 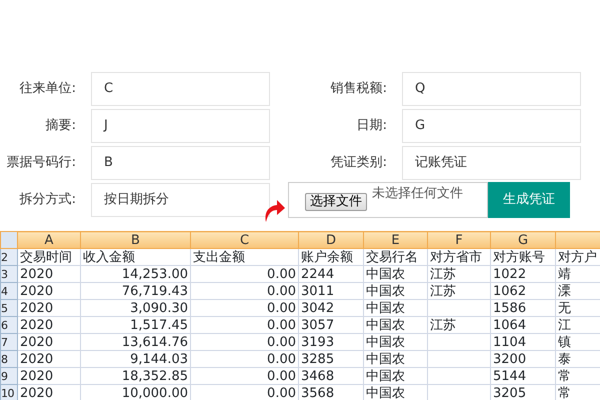 I want to click on field-label: 票据号码行:, so click(x=41, y=163).